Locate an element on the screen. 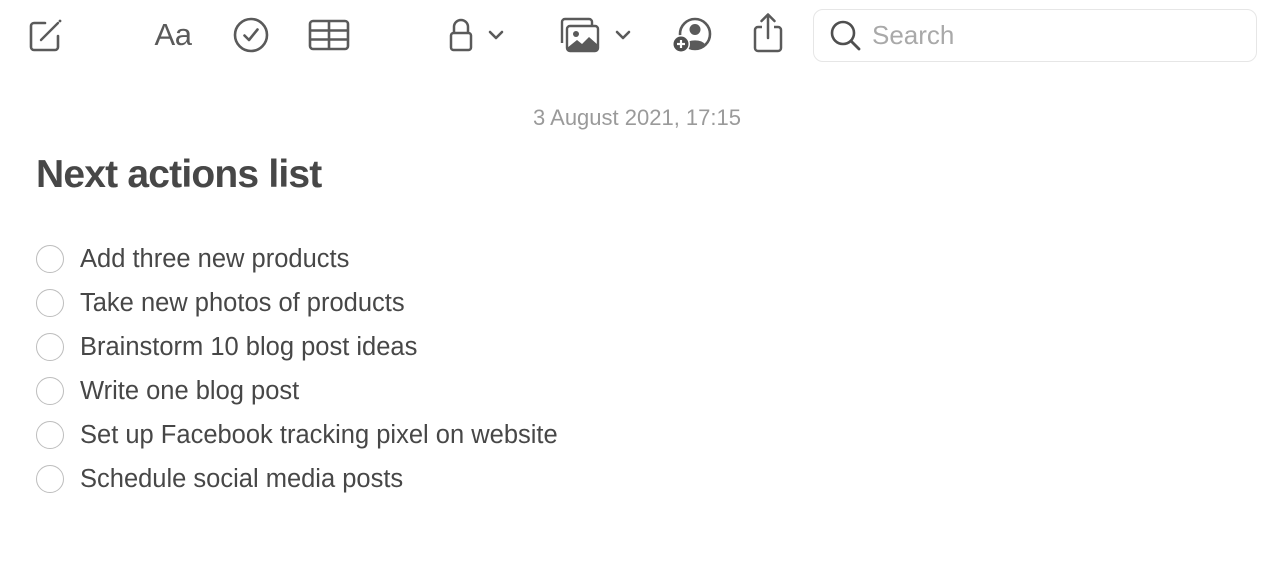  media-button is located at coordinates (595, 35).